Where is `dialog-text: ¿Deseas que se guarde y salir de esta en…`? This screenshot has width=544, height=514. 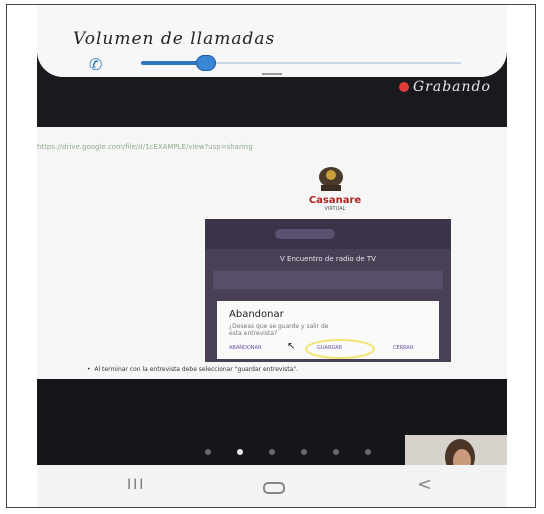 dialog-text: ¿Deseas que se guarde y salir de esta en… is located at coordinates (279, 330).